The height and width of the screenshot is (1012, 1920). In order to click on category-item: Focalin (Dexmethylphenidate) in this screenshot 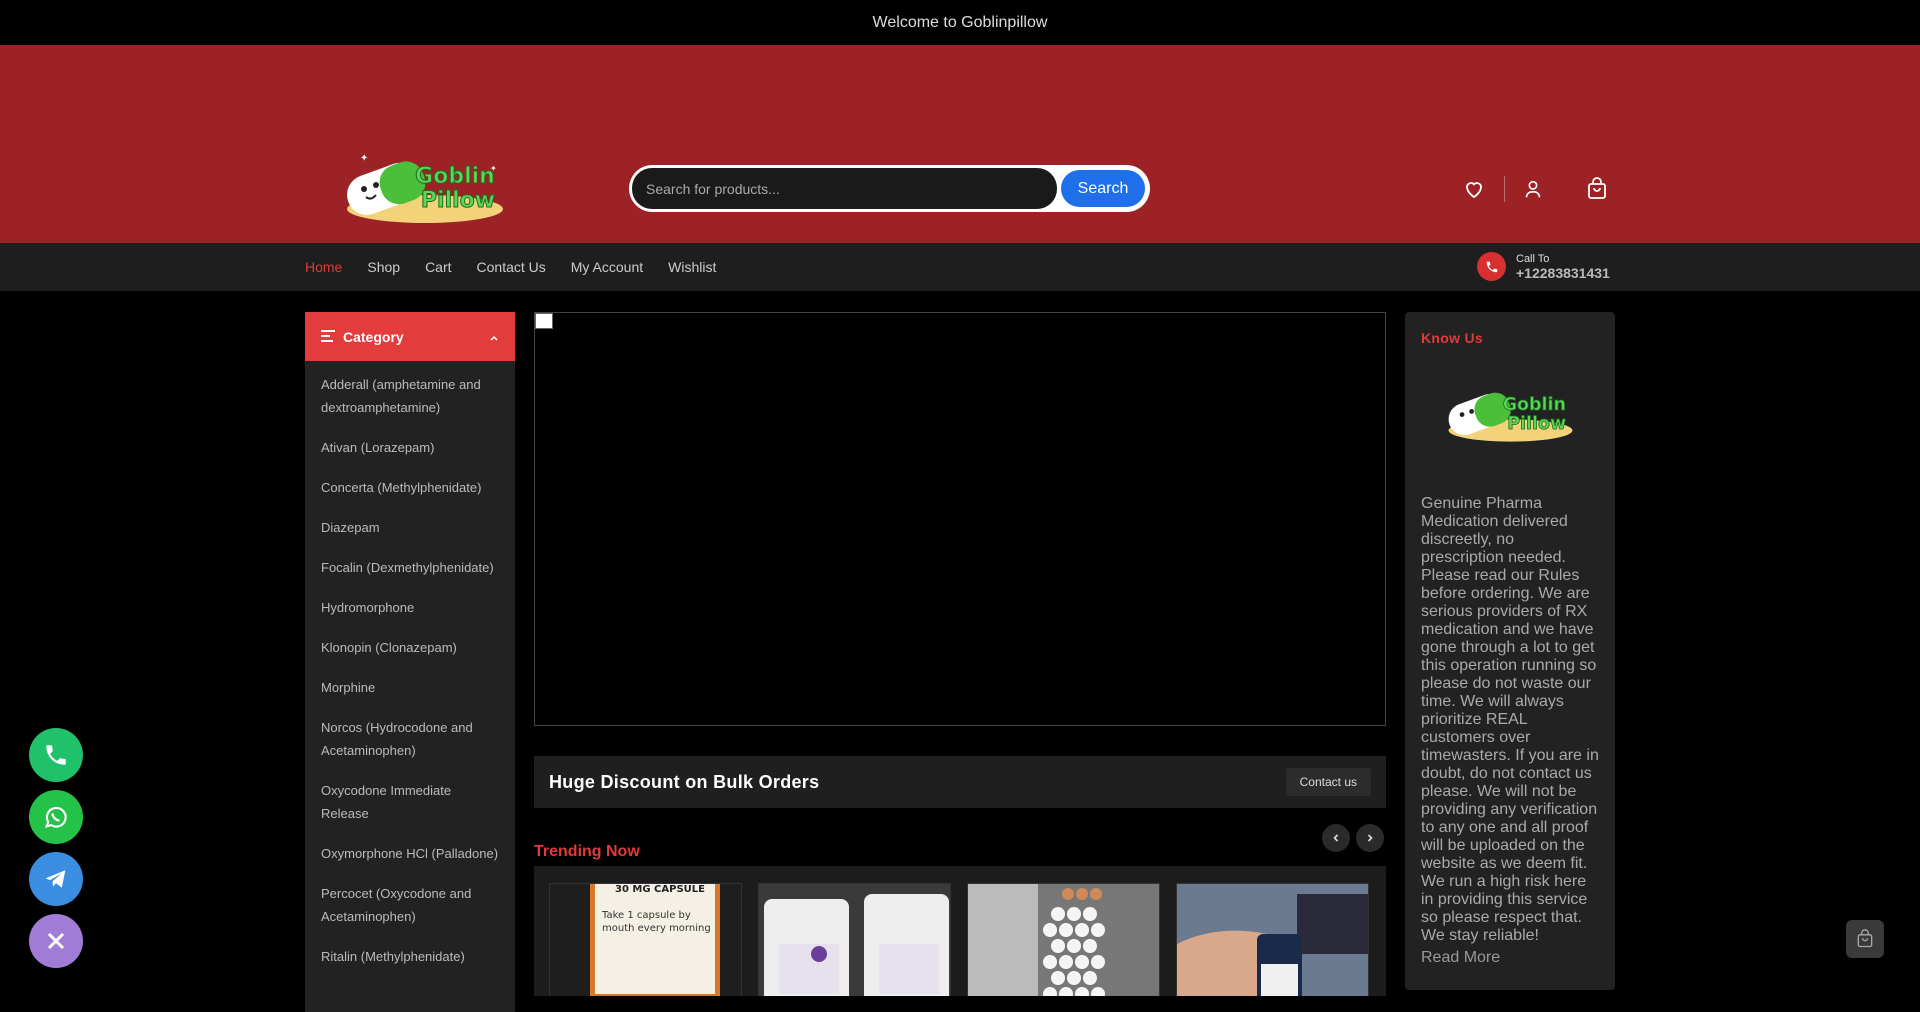, I will do `click(410, 568)`.